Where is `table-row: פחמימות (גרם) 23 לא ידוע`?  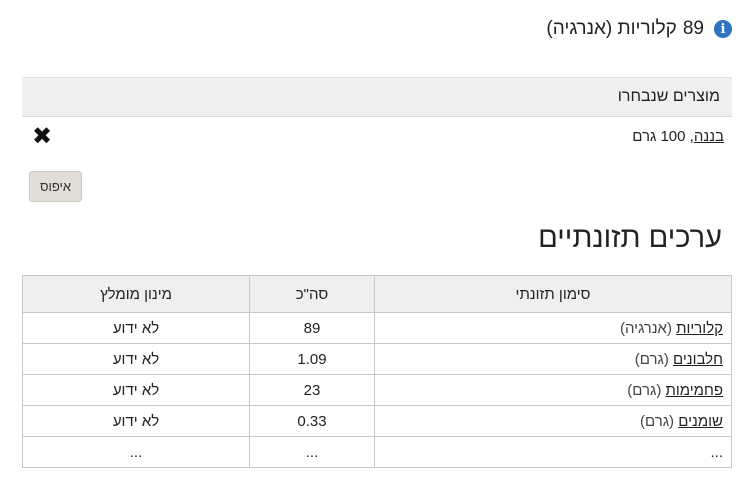
table-row: פחמימות (גרם) 23 לא ידוע is located at coordinates (377, 390).